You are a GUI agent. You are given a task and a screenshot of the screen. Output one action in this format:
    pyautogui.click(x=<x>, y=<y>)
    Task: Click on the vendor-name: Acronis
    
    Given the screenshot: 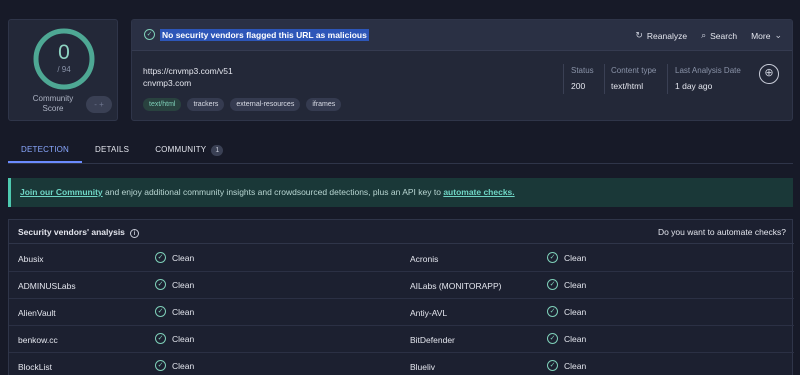 What is the action you would take?
    pyautogui.click(x=424, y=259)
    